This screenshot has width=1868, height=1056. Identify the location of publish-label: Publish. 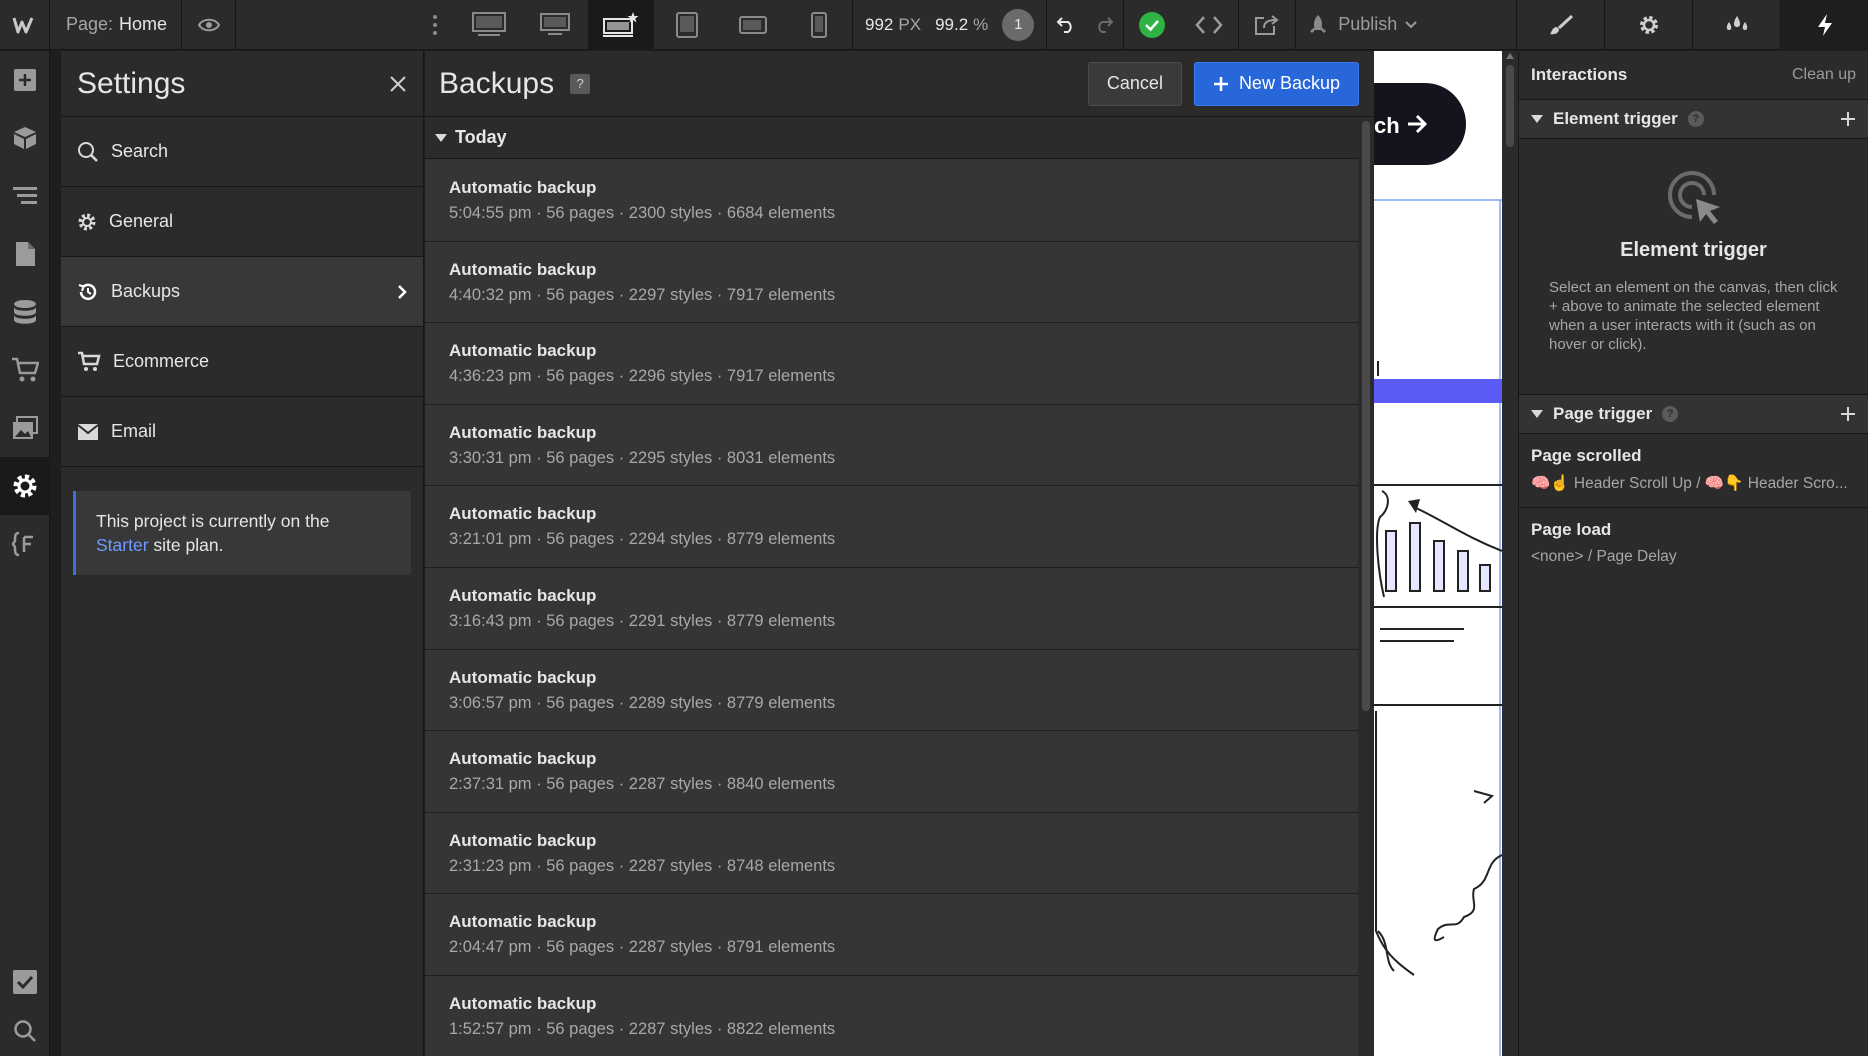
(1368, 24).